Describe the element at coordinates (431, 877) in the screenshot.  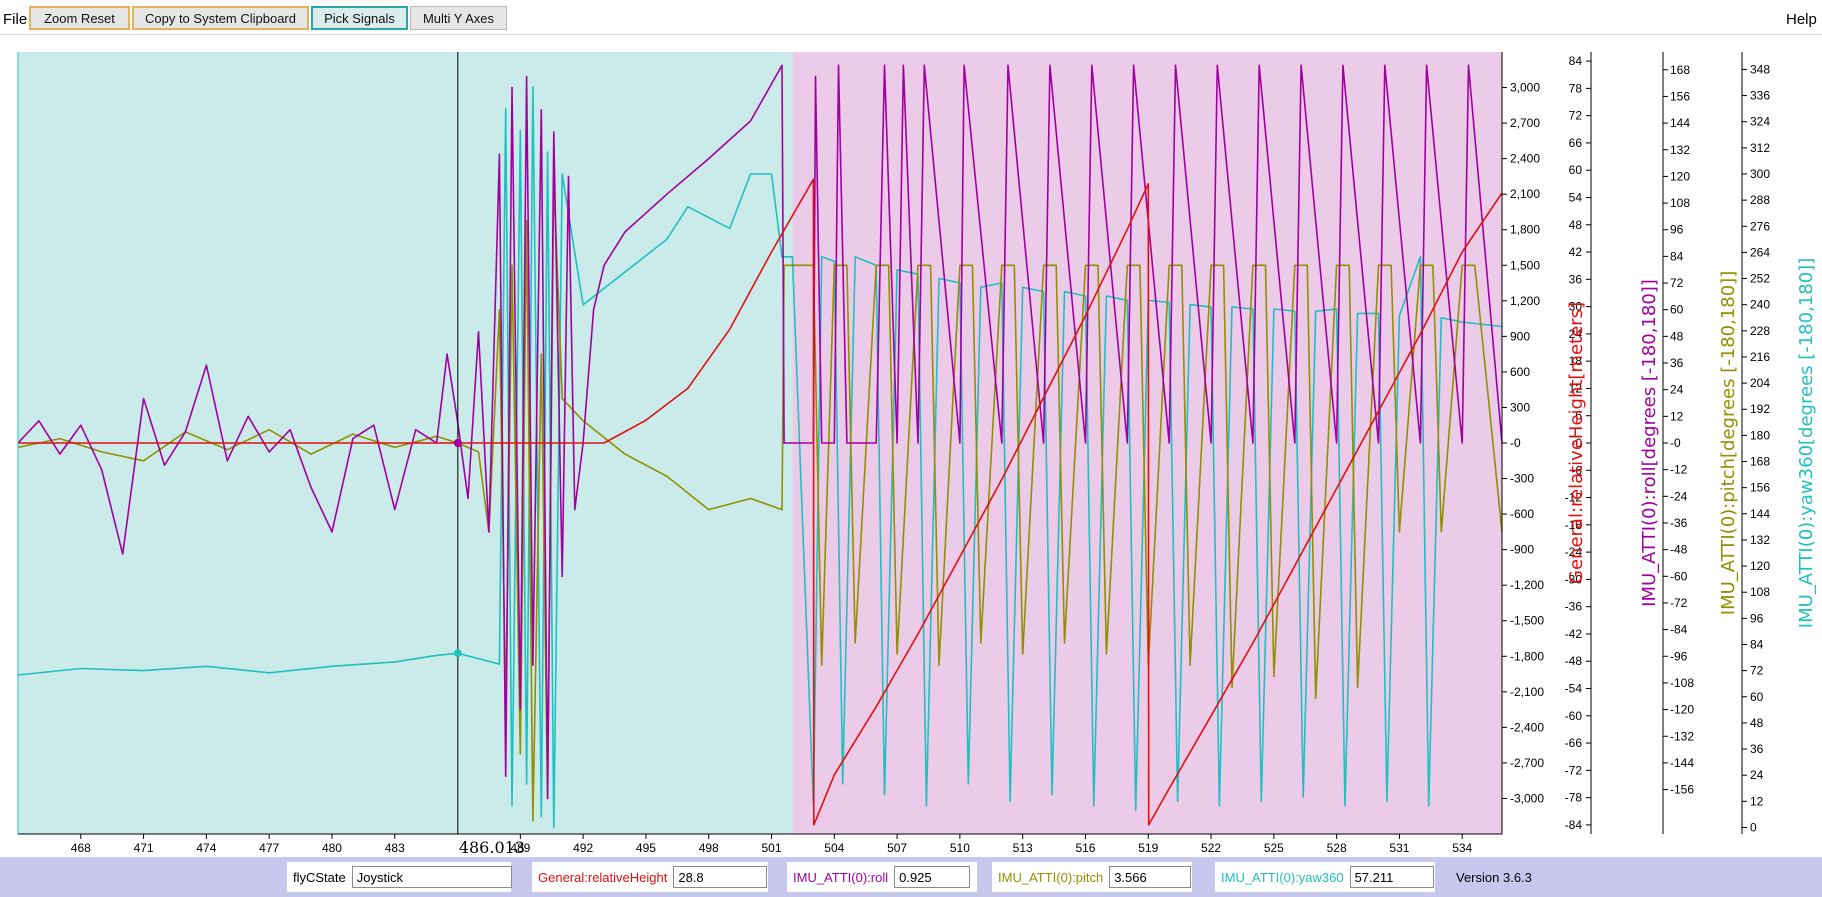
I see `flycstate-value-field` at that location.